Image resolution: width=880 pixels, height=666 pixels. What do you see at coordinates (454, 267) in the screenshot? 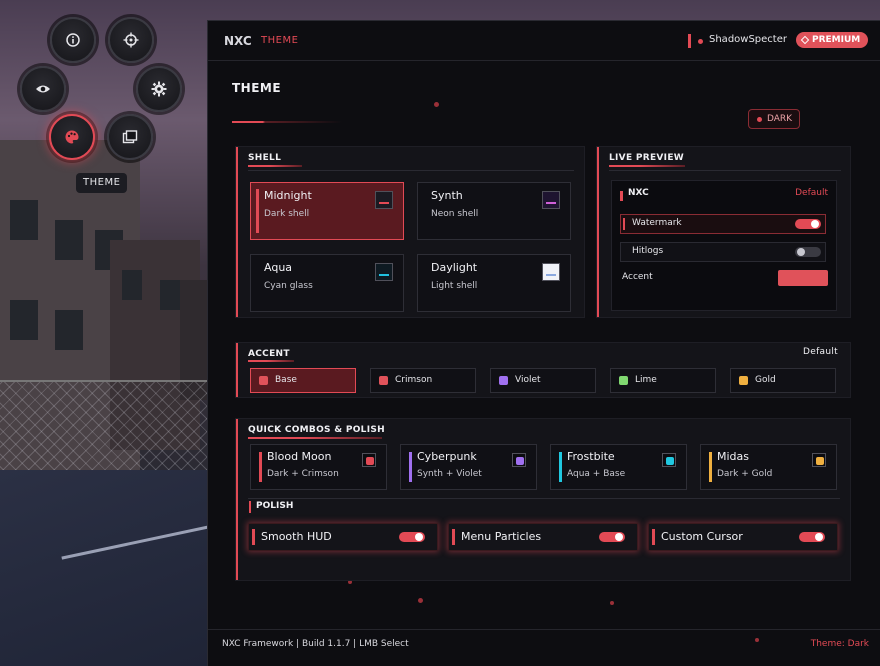
I see `shell-name: Daylight` at bounding box center [454, 267].